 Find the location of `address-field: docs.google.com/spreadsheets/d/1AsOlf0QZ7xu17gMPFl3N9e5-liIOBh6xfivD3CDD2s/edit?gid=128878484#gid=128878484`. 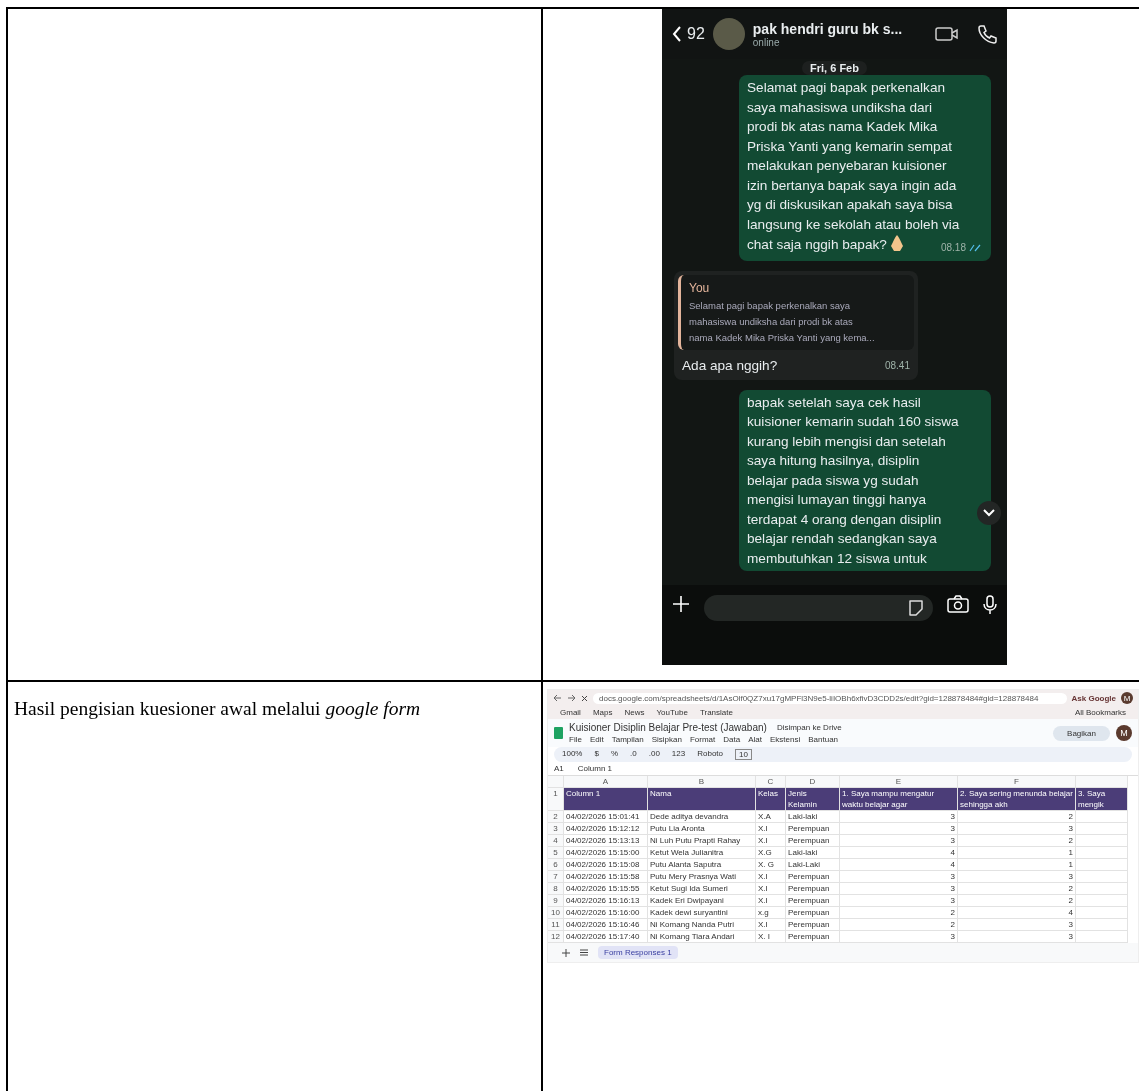

address-field: docs.google.com/spreadsheets/d/1AsOlf0QZ7xu17gMPFl3N9e5-liIOBh6xfivD3CDD2s/edit?gid=128878484#gid=128878484 is located at coordinates (830, 698).